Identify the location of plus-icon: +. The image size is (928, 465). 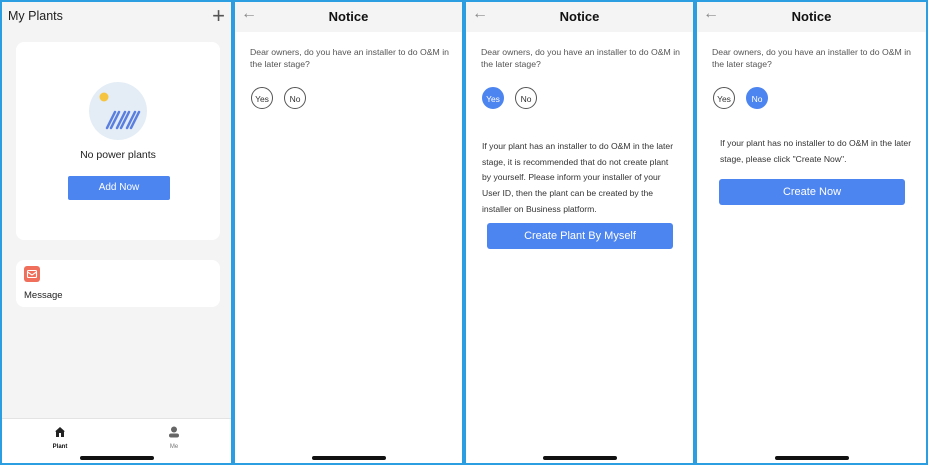
(218, 16).